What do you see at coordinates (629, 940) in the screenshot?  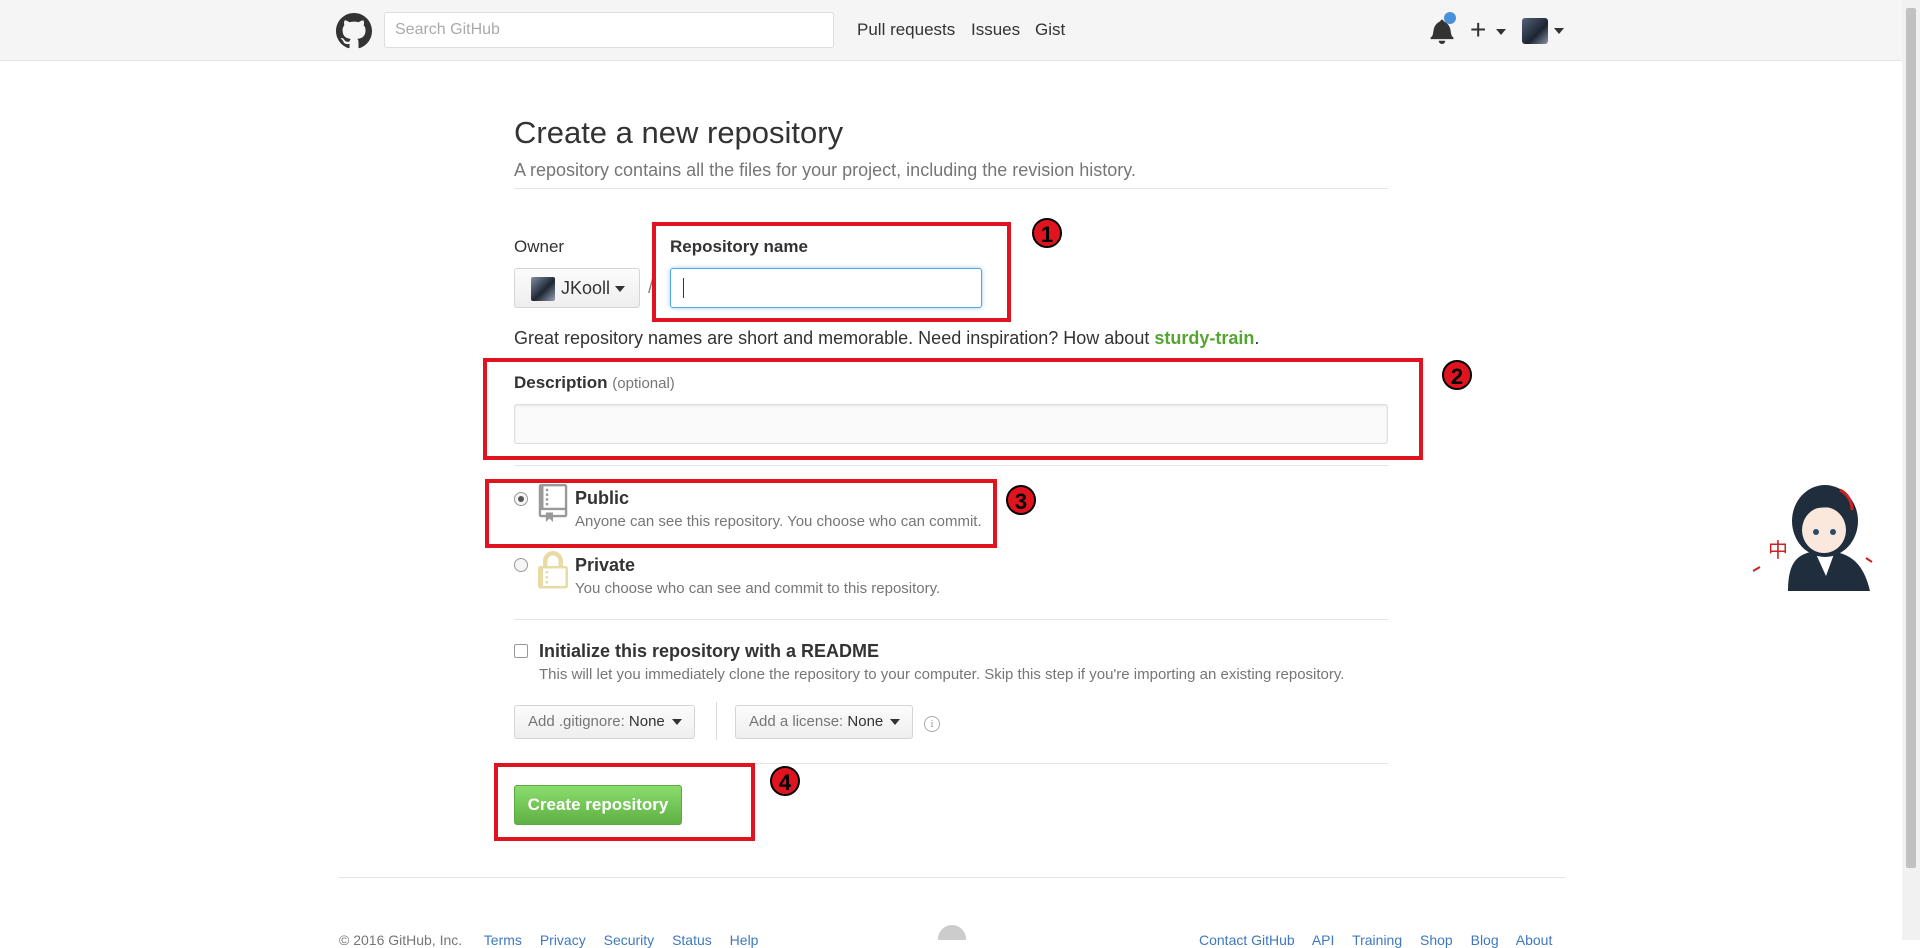 I see `footer-link-security: Security` at bounding box center [629, 940].